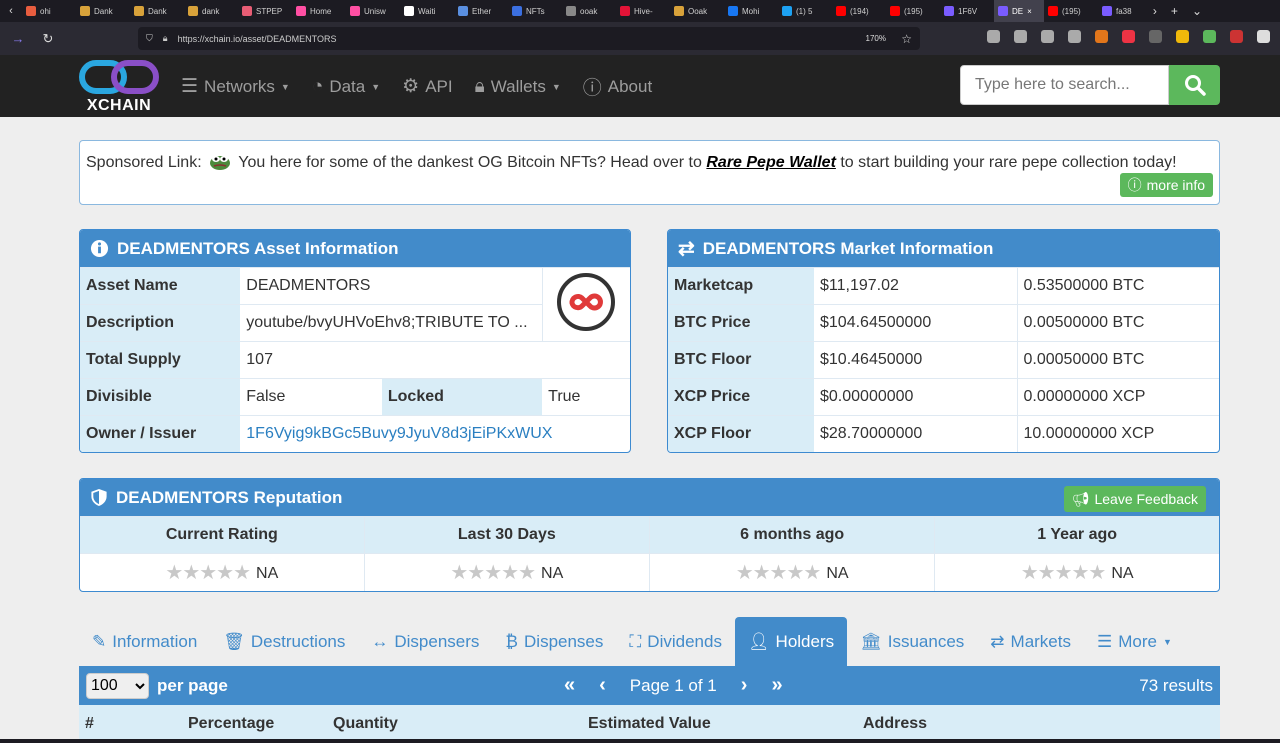 The image size is (1280, 743). What do you see at coordinates (791, 642) in the screenshot?
I see `tab-holders: 👤︎ Holders` at bounding box center [791, 642].